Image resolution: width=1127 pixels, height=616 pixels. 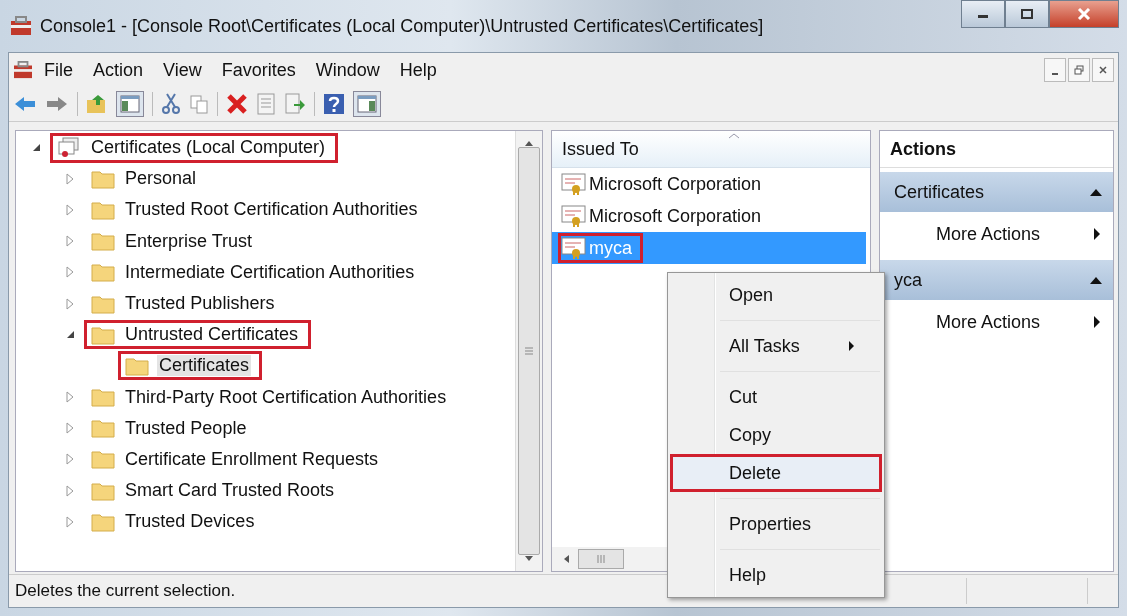 What do you see at coordinates (996, 280) in the screenshot?
I see `section-header: yca` at bounding box center [996, 280].